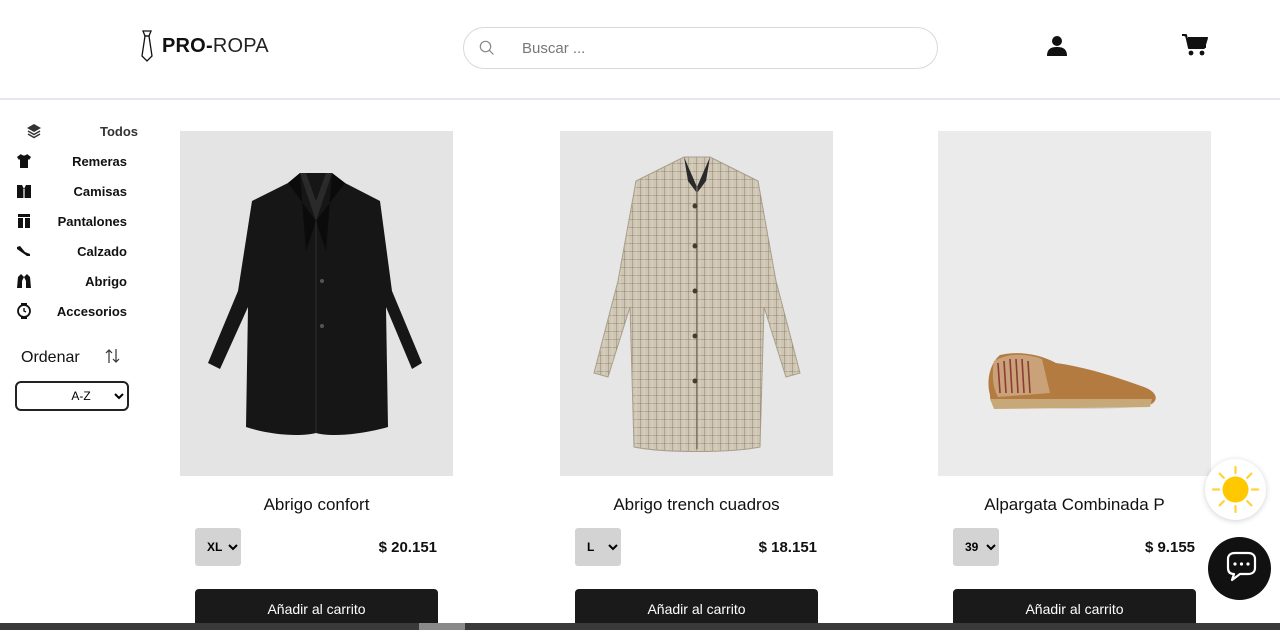 The height and width of the screenshot is (630, 1280). I want to click on sidebar-item-label: Pantalones, so click(92, 221).